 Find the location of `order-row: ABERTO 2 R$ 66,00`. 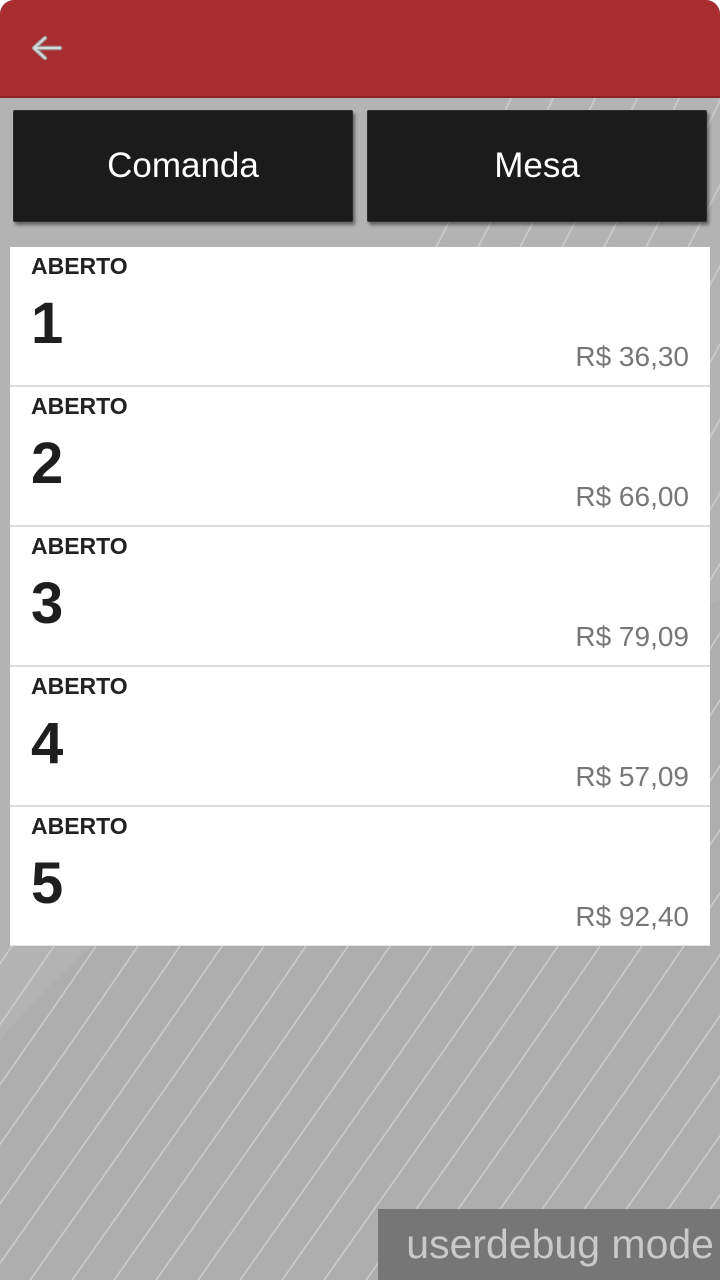

order-row: ABERTO 2 R$ 66,00 is located at coordinates (360, 457).